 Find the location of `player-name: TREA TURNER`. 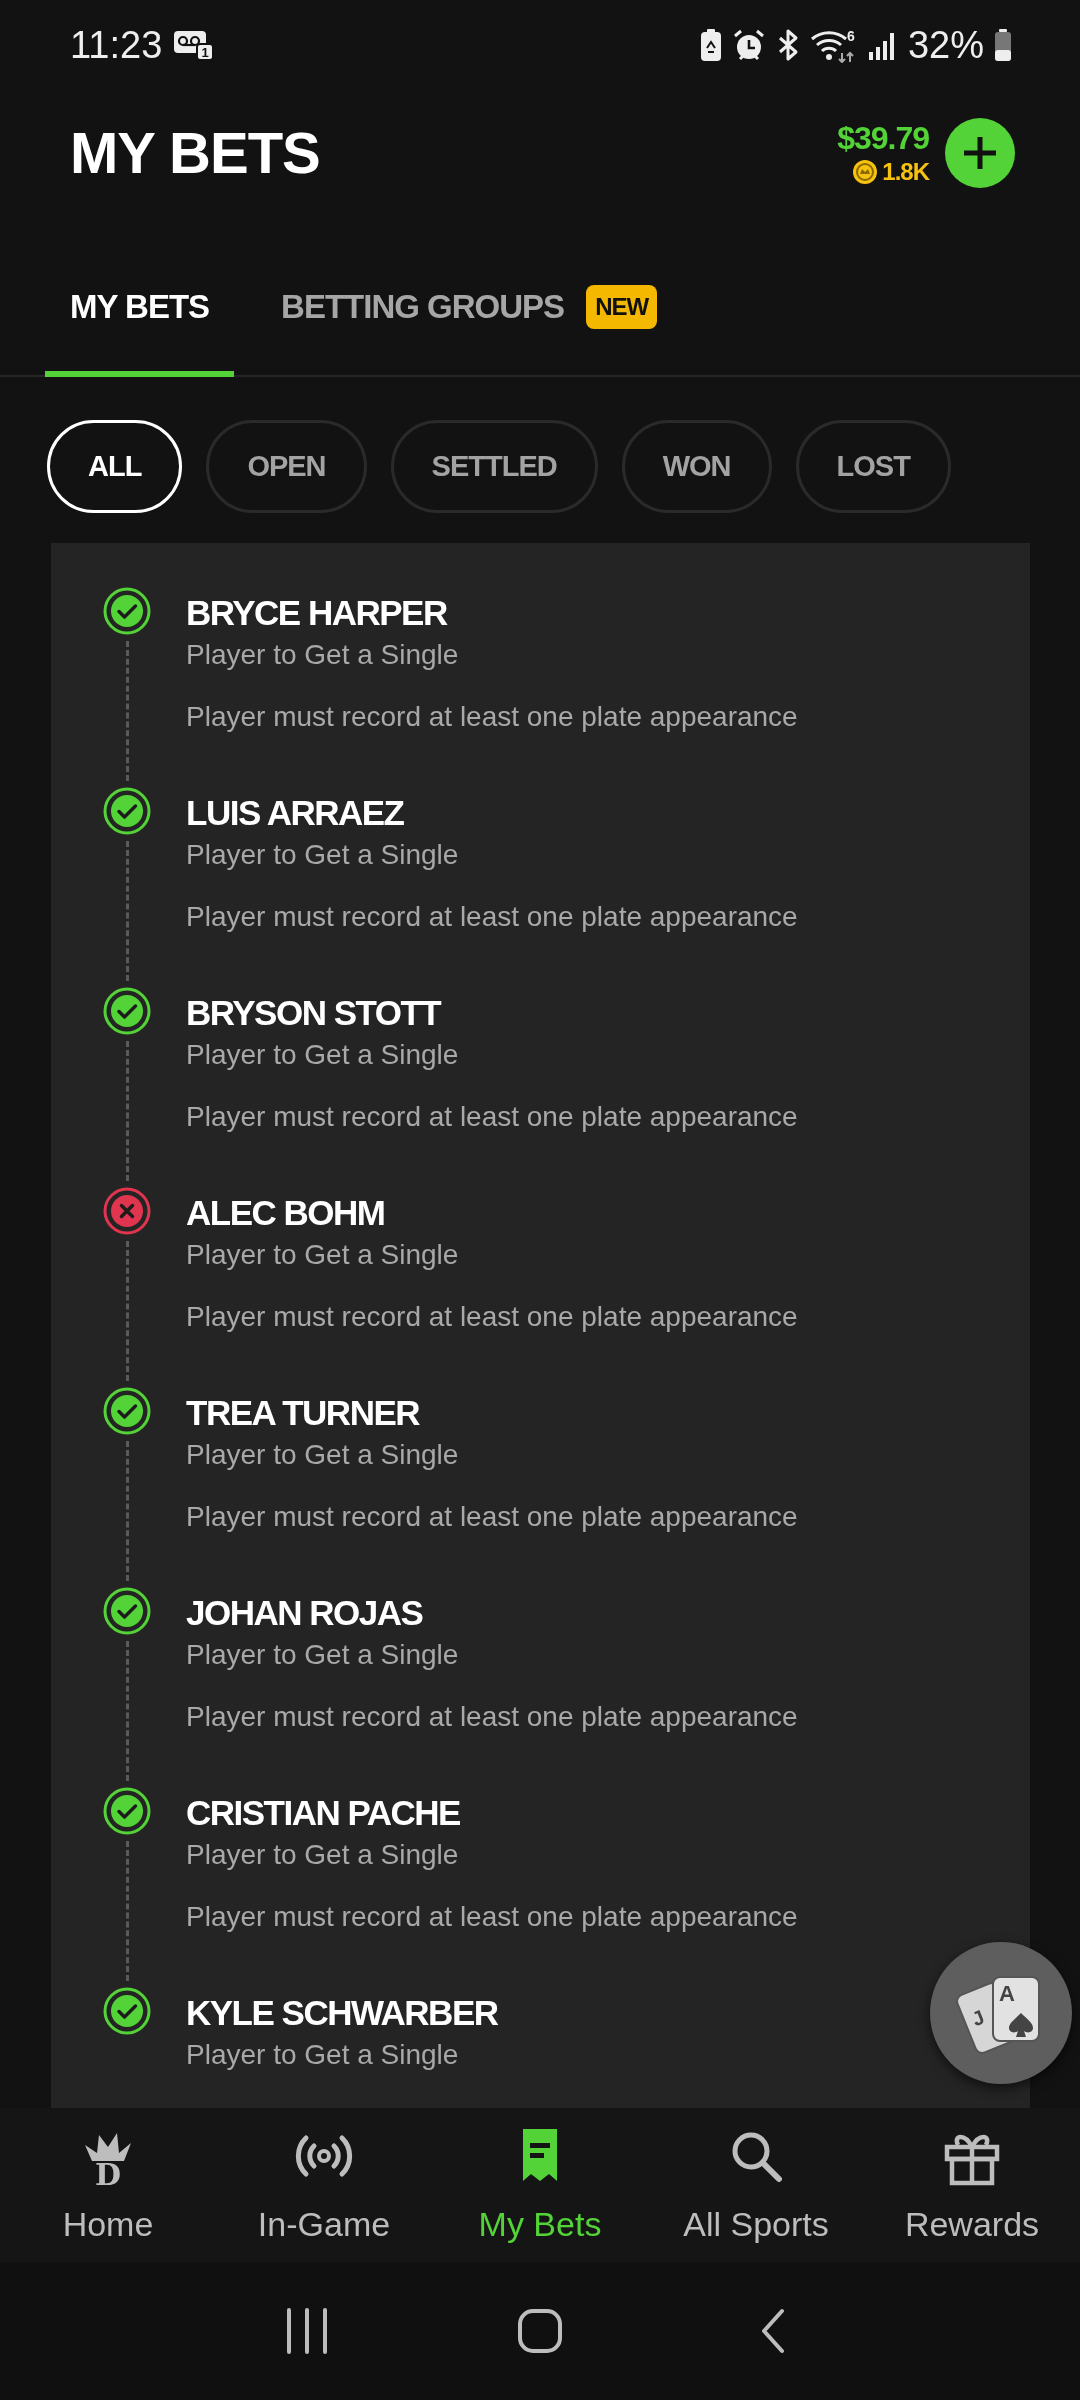

player-name: TREA TURNER is located at coordinates (303, 1413).